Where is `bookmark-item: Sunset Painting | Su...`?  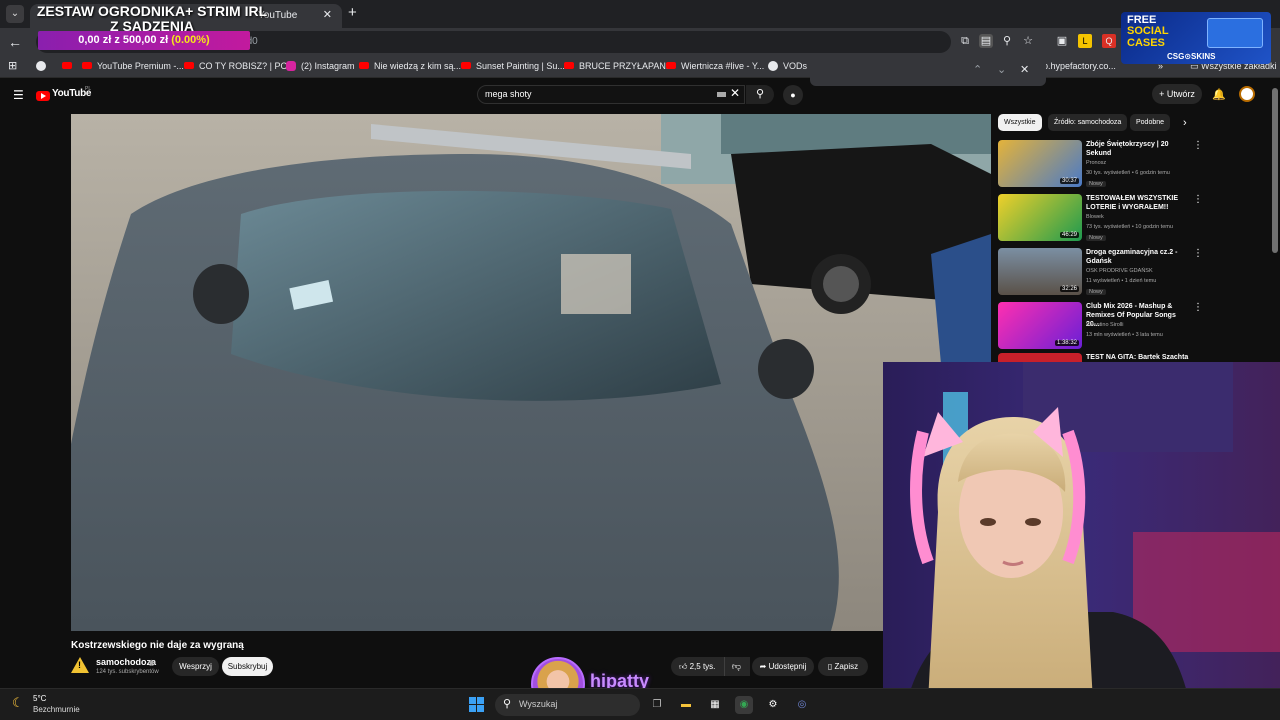 bookmark-item: Sunset Painting | Su... is located at coordinates (513, 66).